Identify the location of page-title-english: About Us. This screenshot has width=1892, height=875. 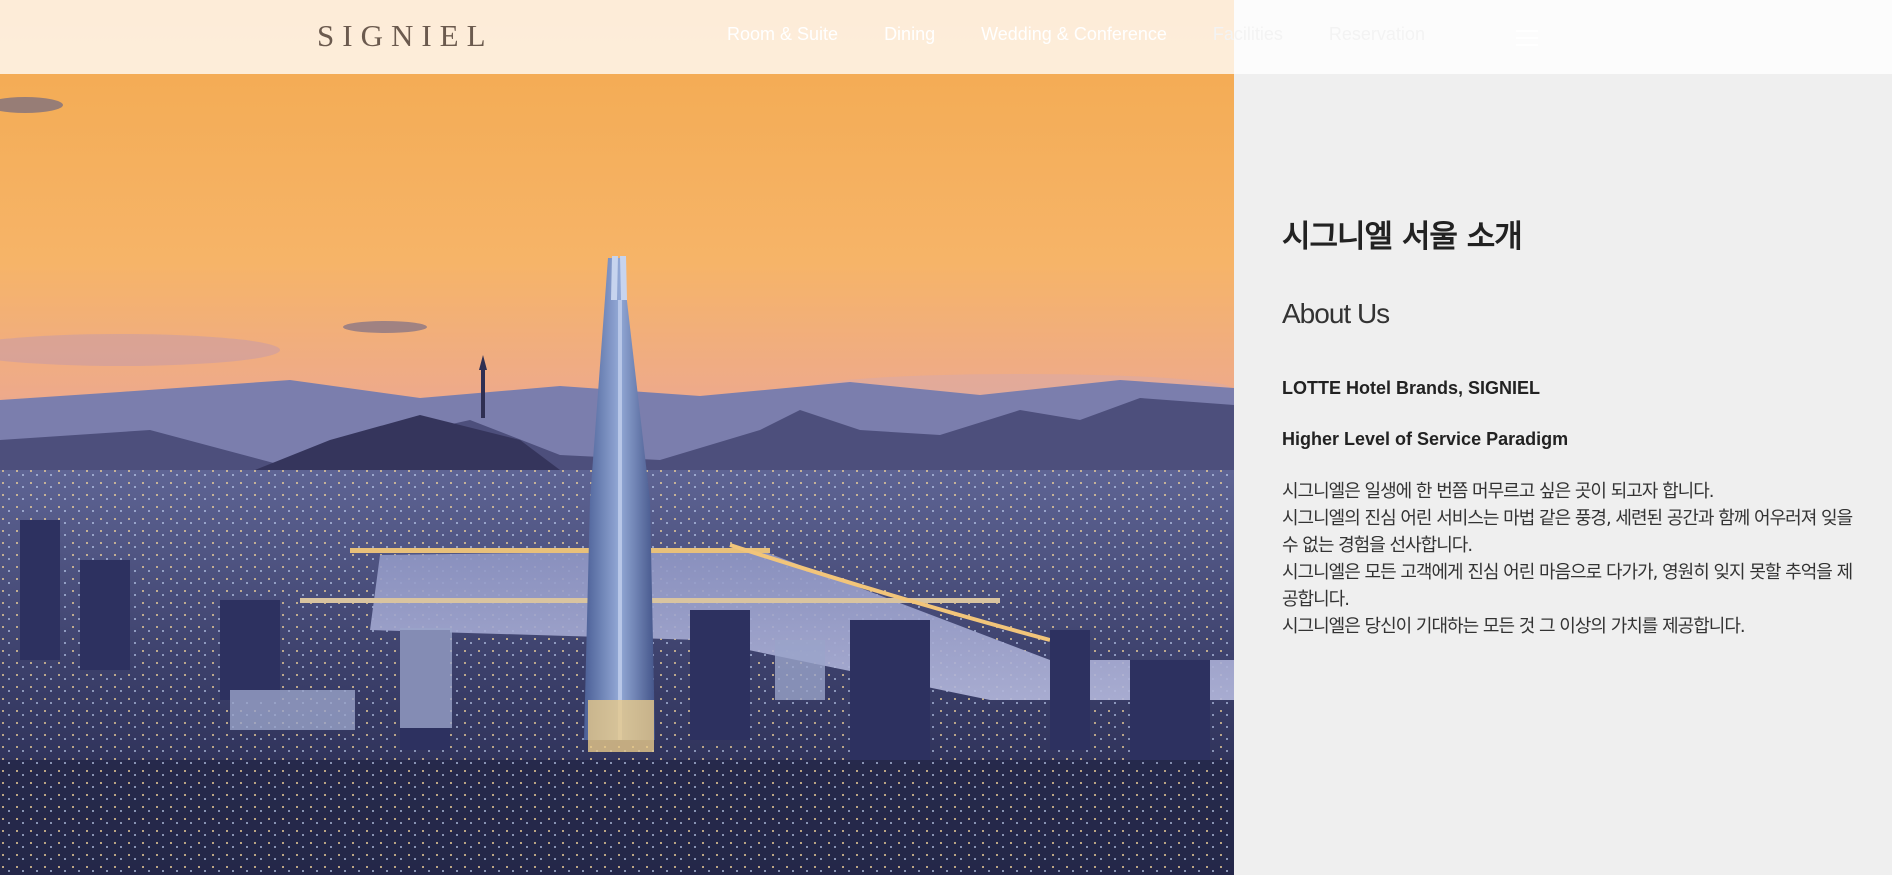
(1336, 313).